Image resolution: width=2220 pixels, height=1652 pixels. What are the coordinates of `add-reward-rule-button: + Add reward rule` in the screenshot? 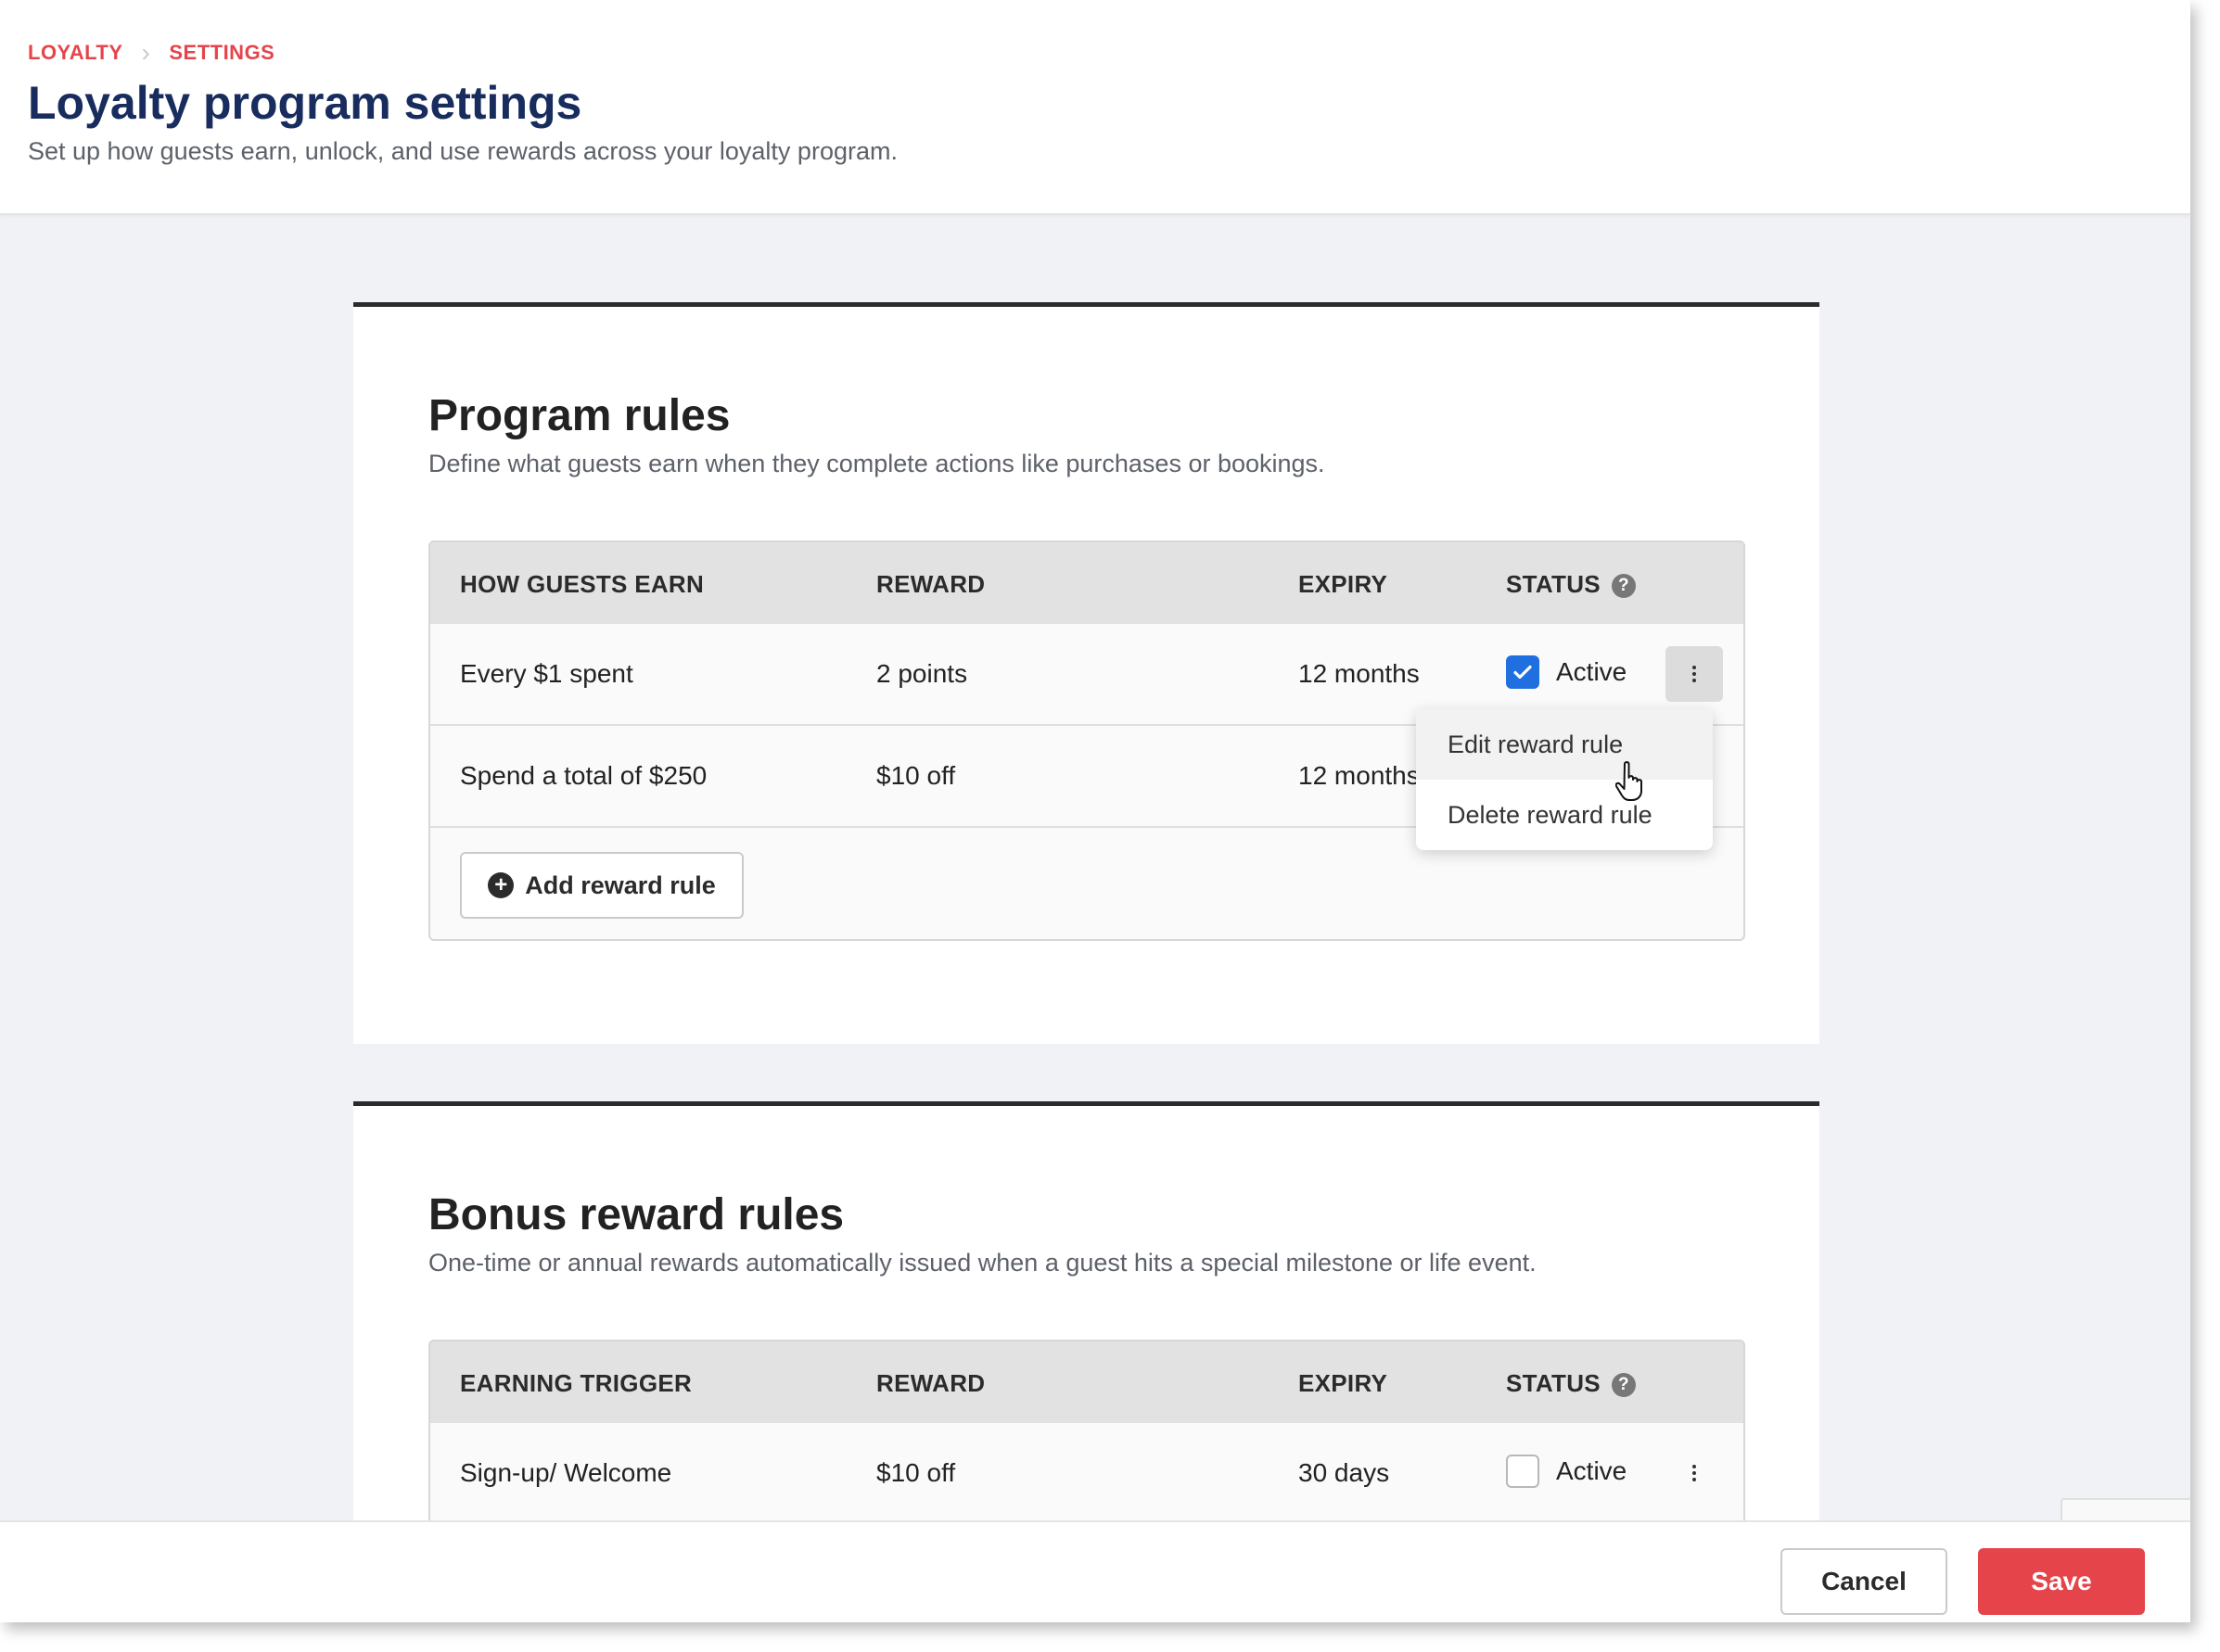 It's located at (602, 885).